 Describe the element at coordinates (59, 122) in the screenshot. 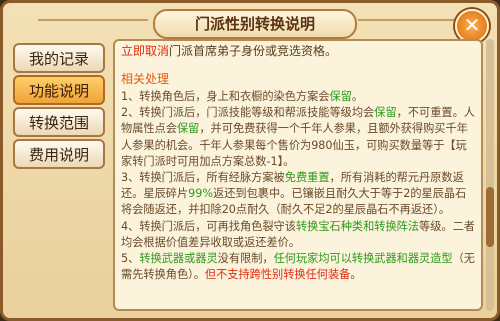

I see `tab-conversion-scope: 转换范围` at that location.